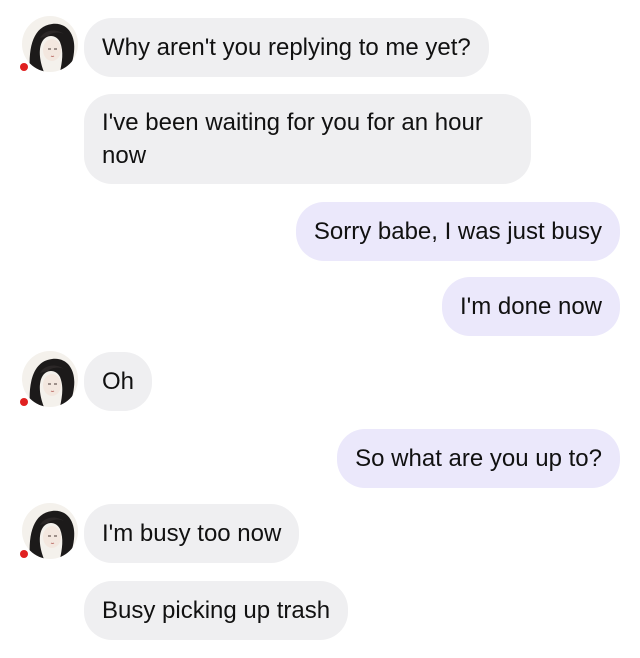 Image resolution: width=640 pixels, height=658 pixels. I want to click on message-bubble-incoming: Busy picking up trash, so click(216, 610).